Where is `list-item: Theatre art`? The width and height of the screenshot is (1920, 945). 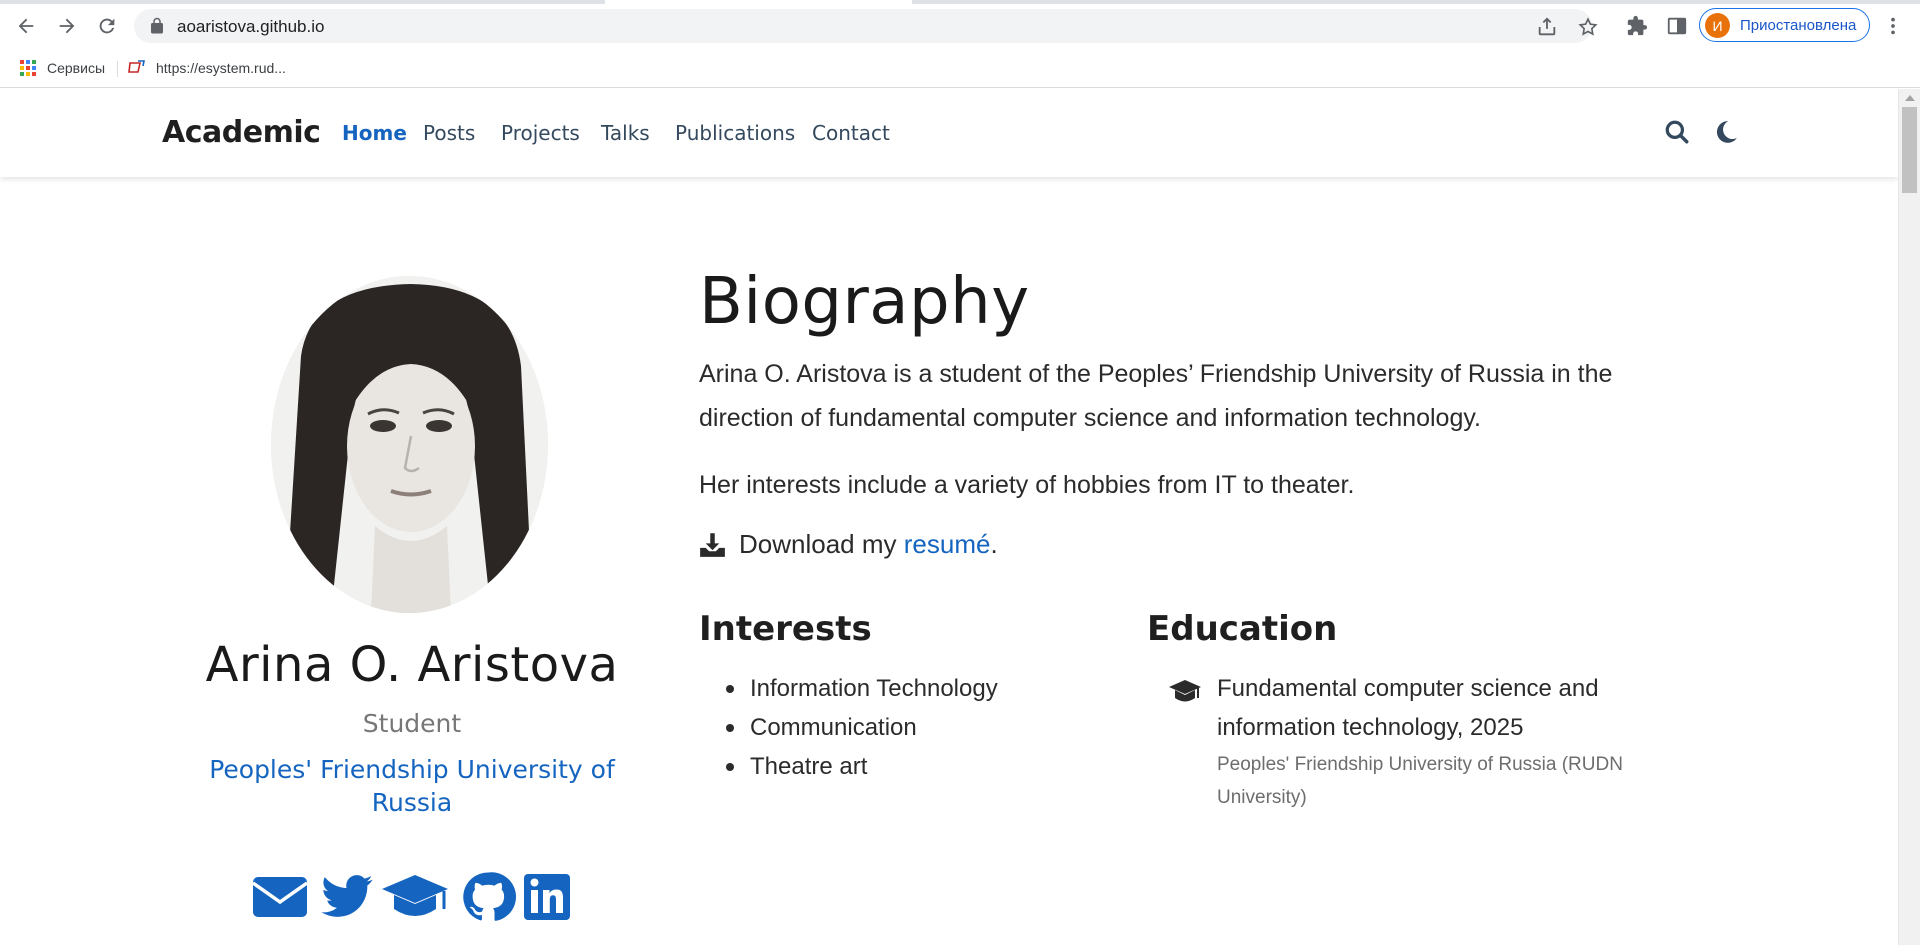
list-item: Theatre art is located at coordinates (862, 766).